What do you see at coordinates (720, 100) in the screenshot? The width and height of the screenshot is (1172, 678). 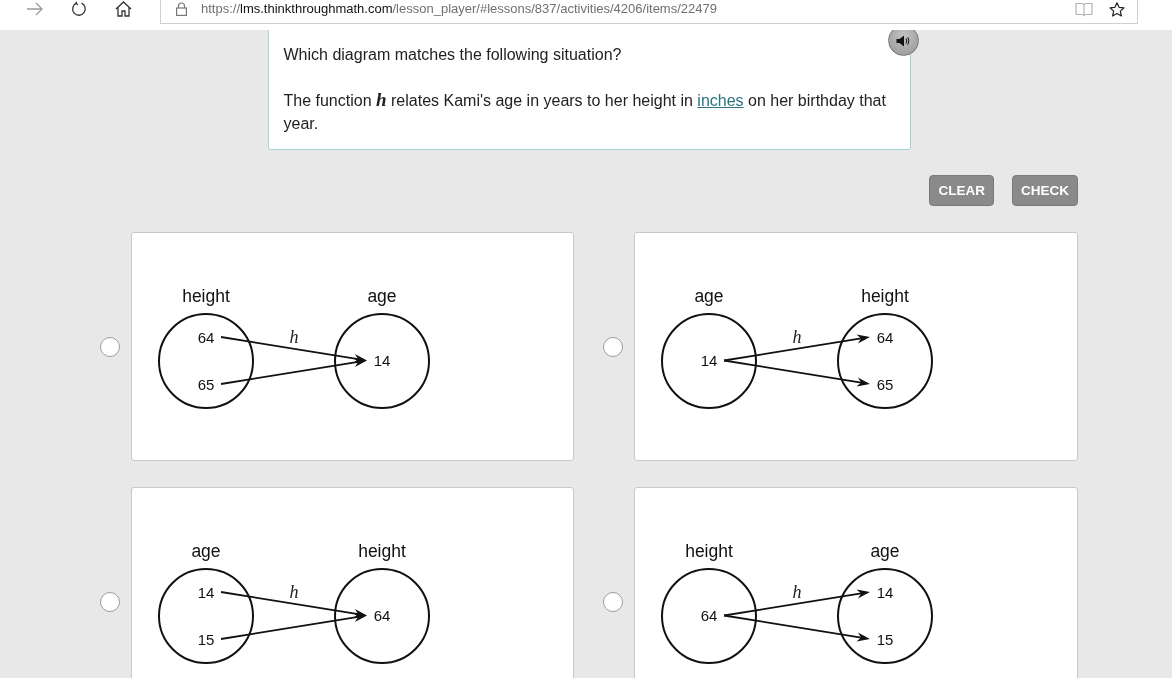 I see `vocabulary-link: inches` at bounding box center [720, 100].